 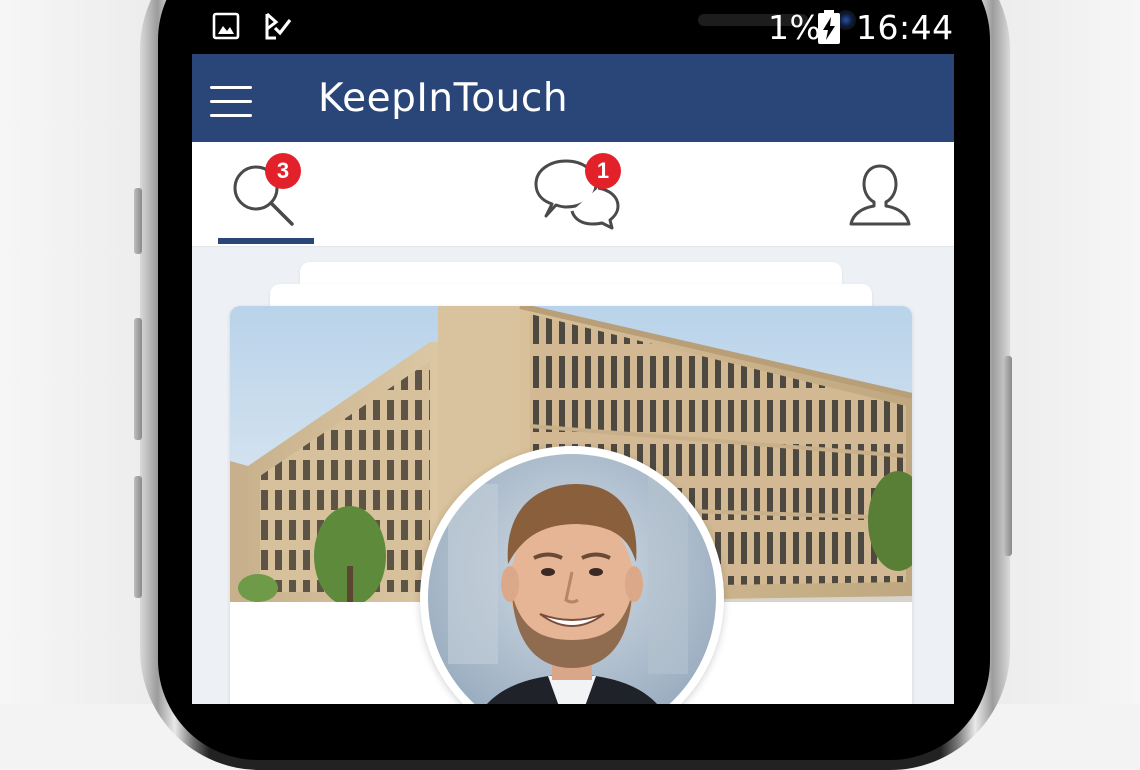 I want to click on phone-volume-down, so click(x=138, y=537).